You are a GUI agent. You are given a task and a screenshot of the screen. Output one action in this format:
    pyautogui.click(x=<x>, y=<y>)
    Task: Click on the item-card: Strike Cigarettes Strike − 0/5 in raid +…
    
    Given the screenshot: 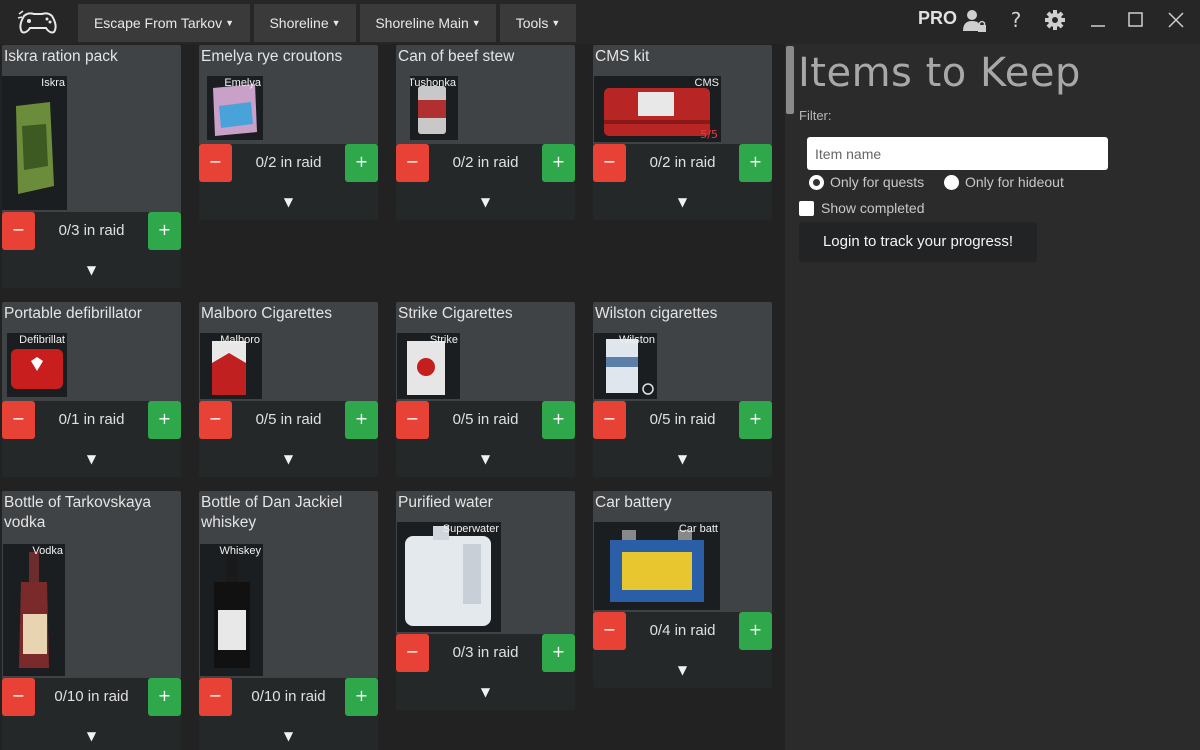 What is the action you would take?
    pyautogui.click(x=485, y=389)
    